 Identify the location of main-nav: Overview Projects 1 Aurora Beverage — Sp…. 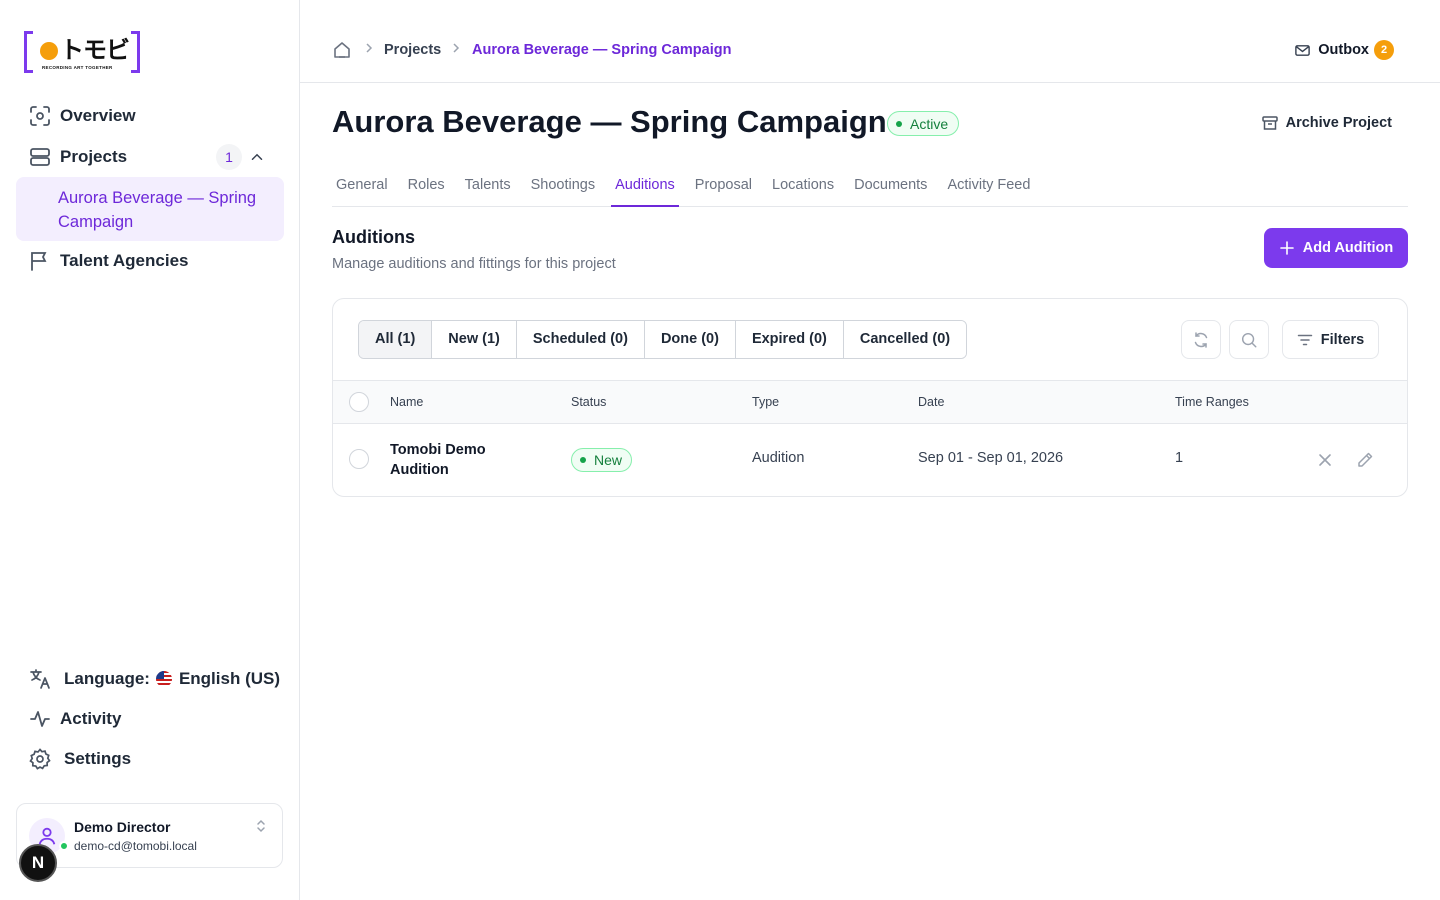
(150, 188).